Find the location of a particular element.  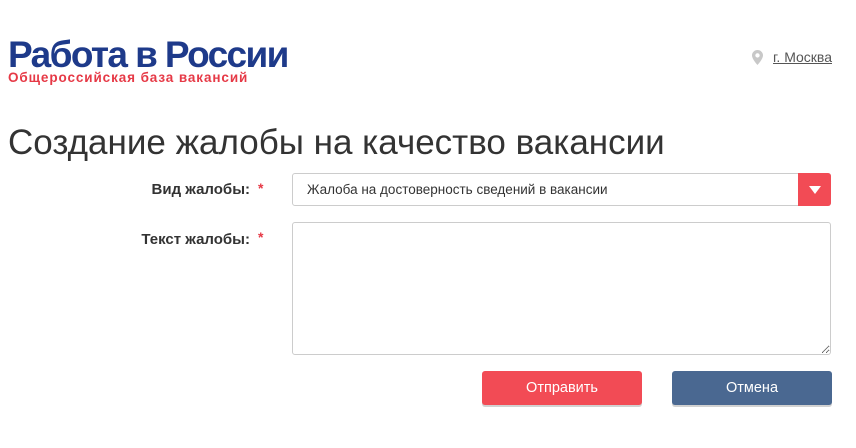

city-selector: г. Москва is located at coordinates (792, 57).